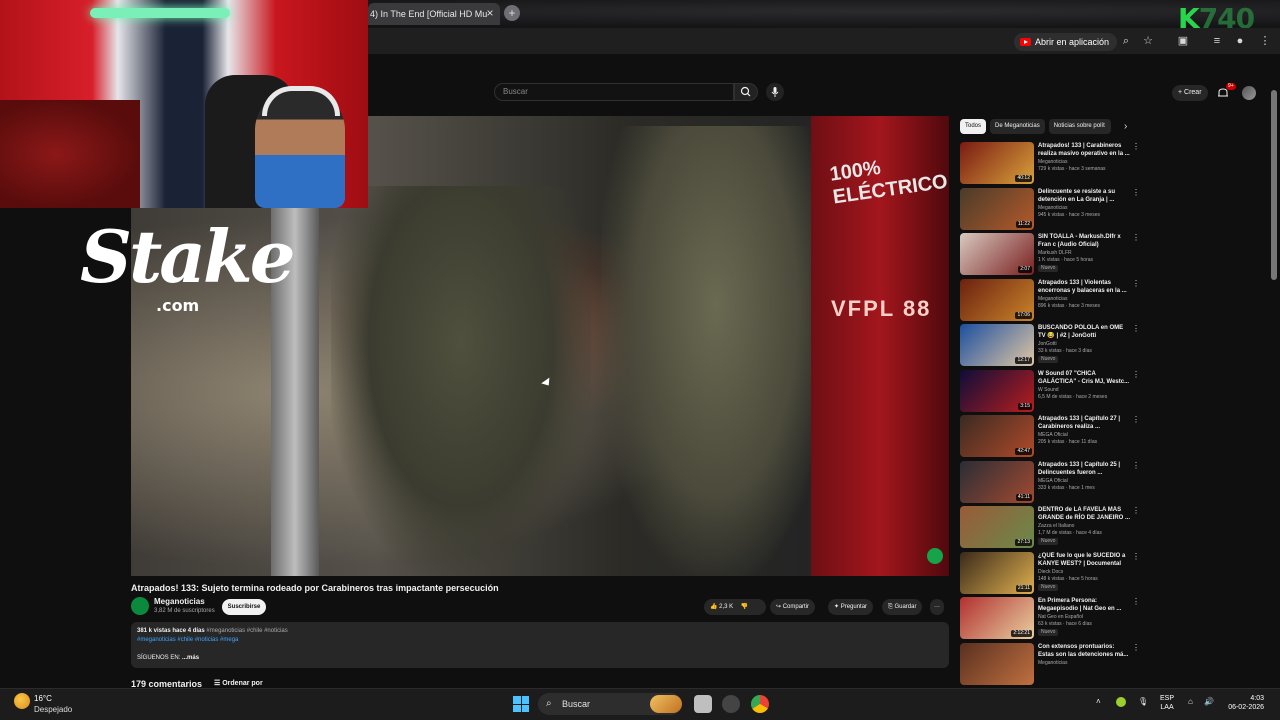  What do you see at coordinates (1121, 702) in the screenshot?
I see `tray-app-icon` at bounding box center [1121, 702].